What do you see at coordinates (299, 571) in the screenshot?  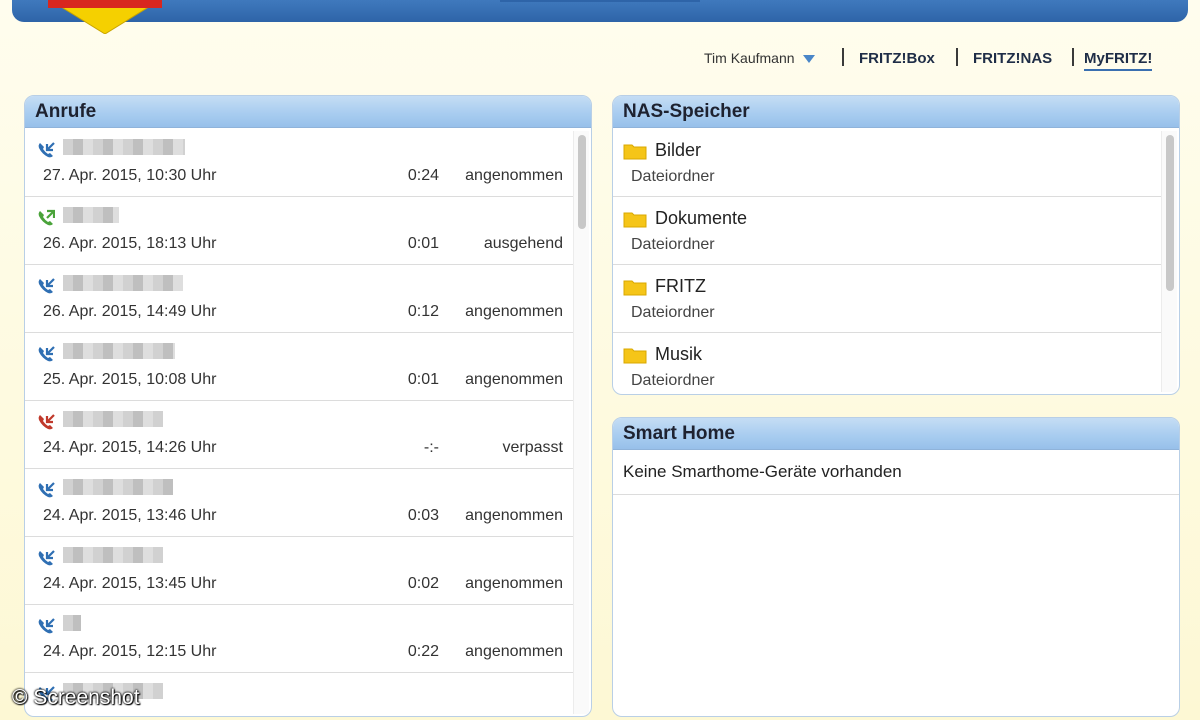 I see `call-row: 24. Apr. 2015, 13:45 Uhr 0:02 angenommen` at bounding box center [299, 571].